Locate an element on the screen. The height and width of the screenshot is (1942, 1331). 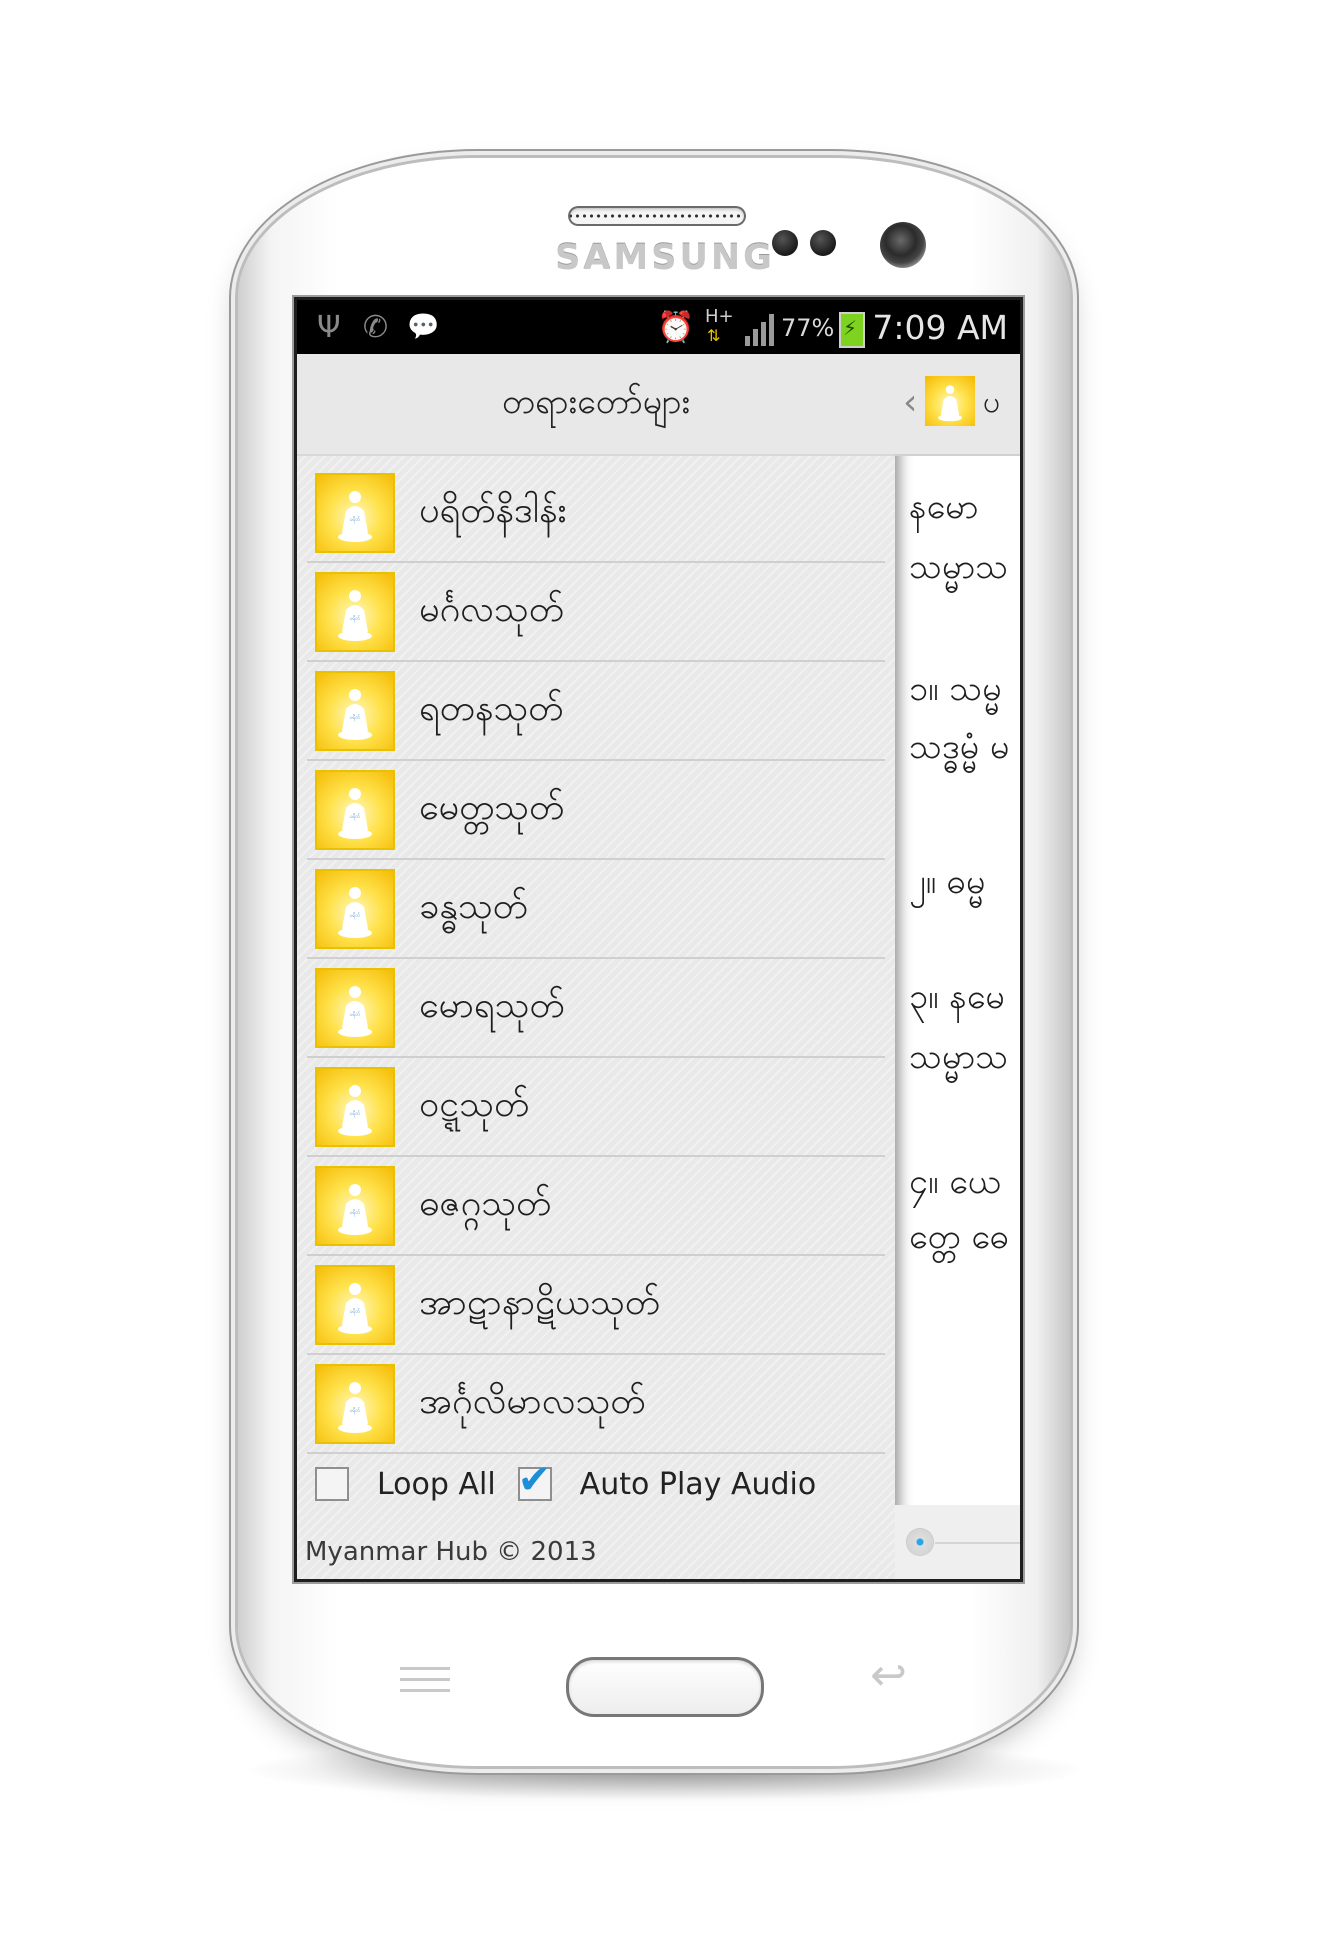
list-item-label: ဓဇဂ္ဂသုတ် is located at coordinates (485, 1203).